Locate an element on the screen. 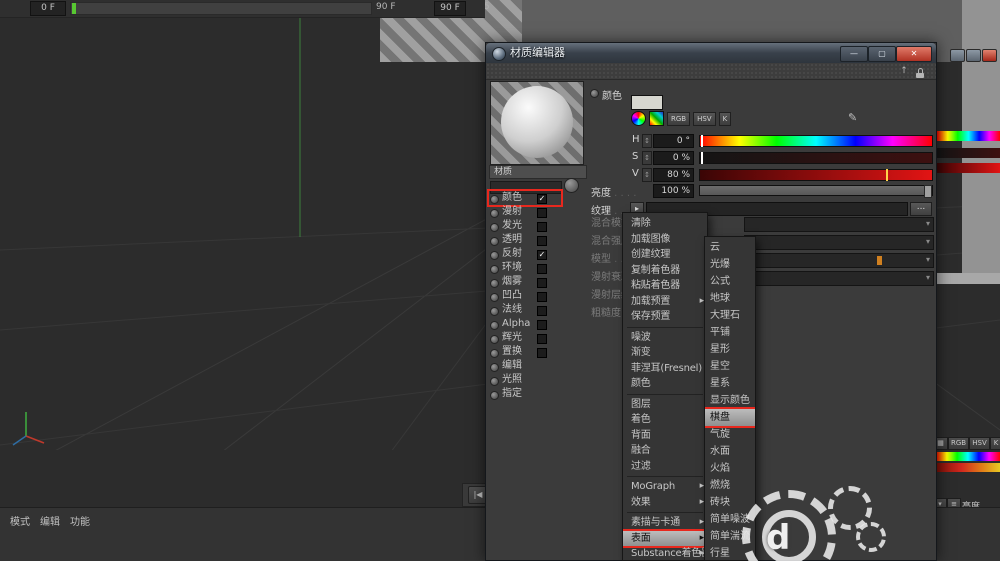 Image resolution: width=1000 pixels, height=561 pixels. color-picker-pen-icon: ✎ is located at coordinates (852, 117).